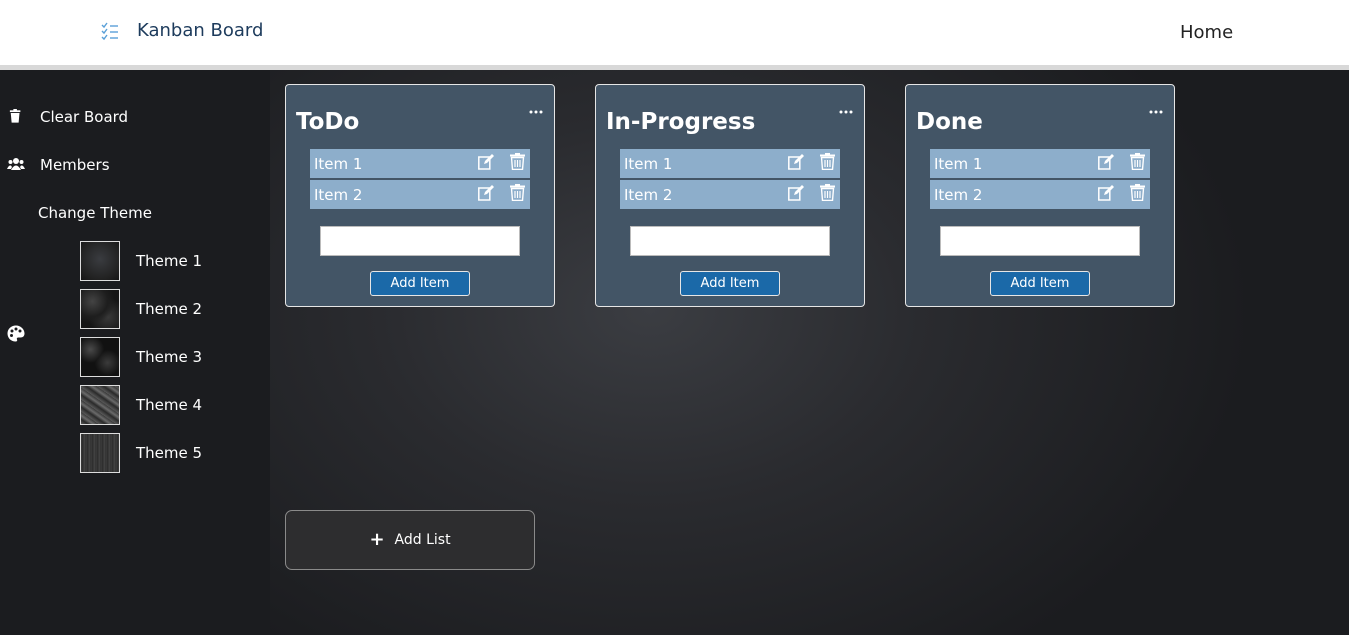 The height and width of the screenshot is (635, 1349). What do you see at coordinates (169, 309) in the screenshot?
I see `theme-2-label: Theme 2` at bounding box center [169, 309].